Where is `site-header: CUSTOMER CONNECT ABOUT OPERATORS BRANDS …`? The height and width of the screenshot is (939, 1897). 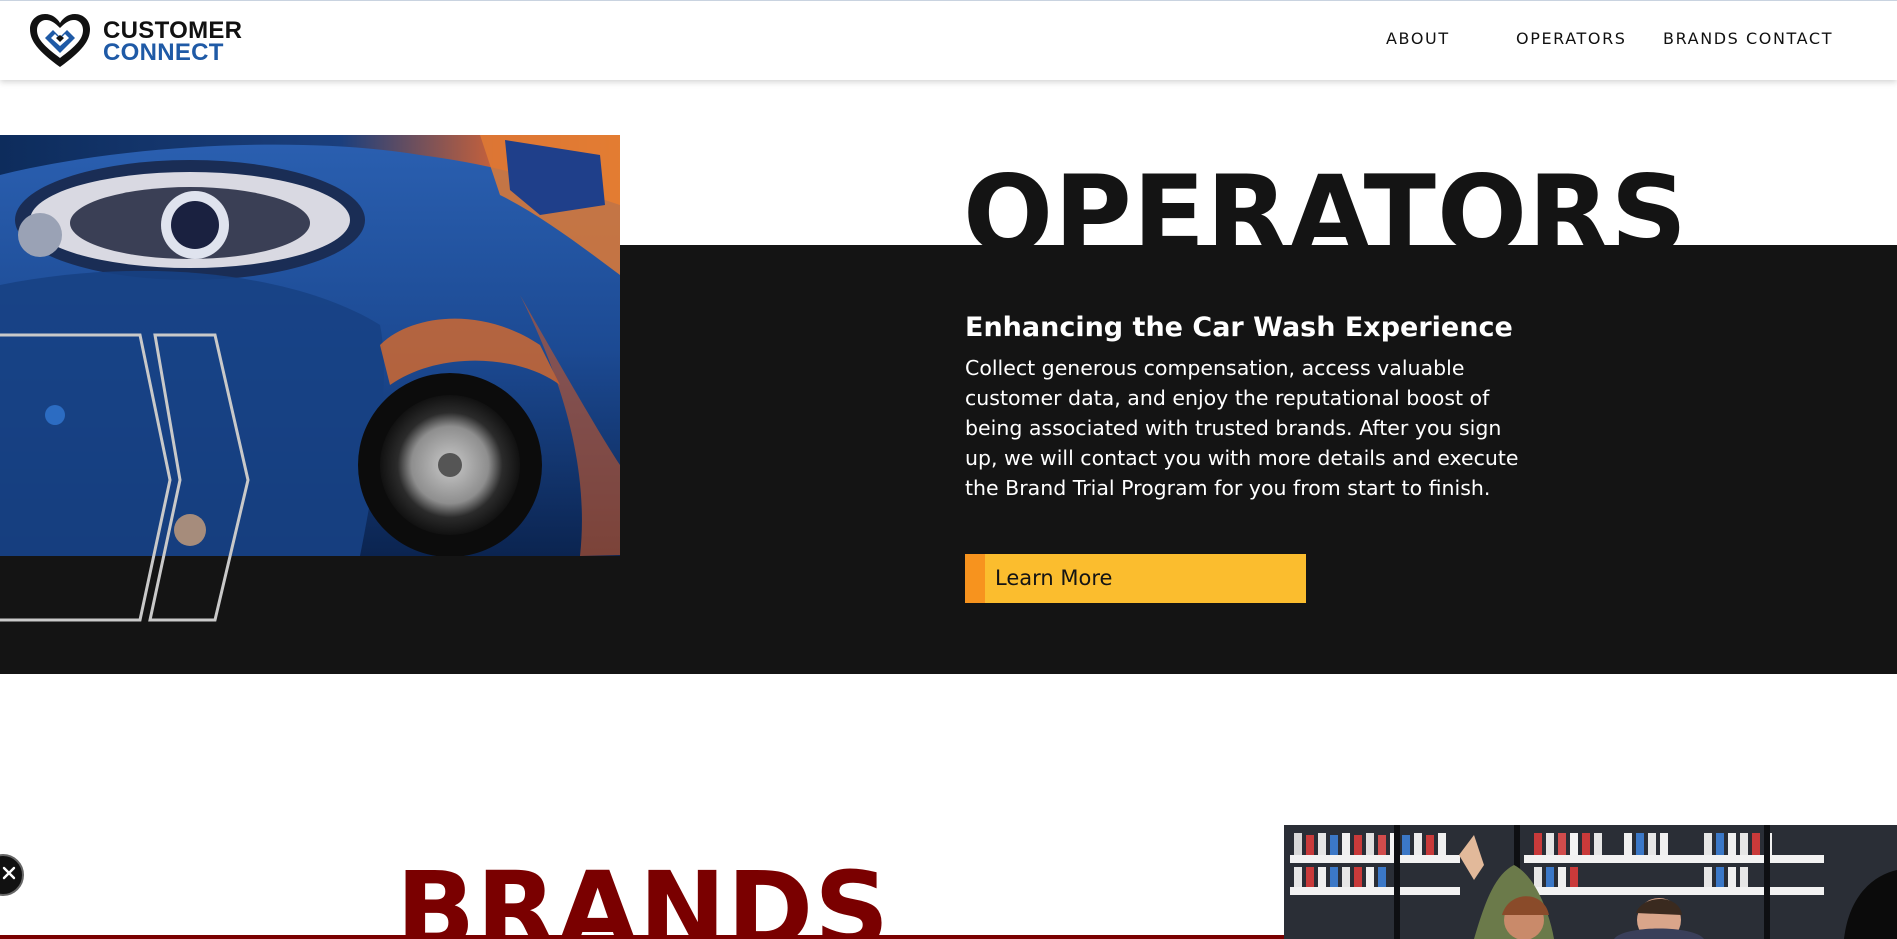
site-header: CUSTOMER CONNECT ABOUT OPERATORS BRANDS … is located at coordinates (948, 40).